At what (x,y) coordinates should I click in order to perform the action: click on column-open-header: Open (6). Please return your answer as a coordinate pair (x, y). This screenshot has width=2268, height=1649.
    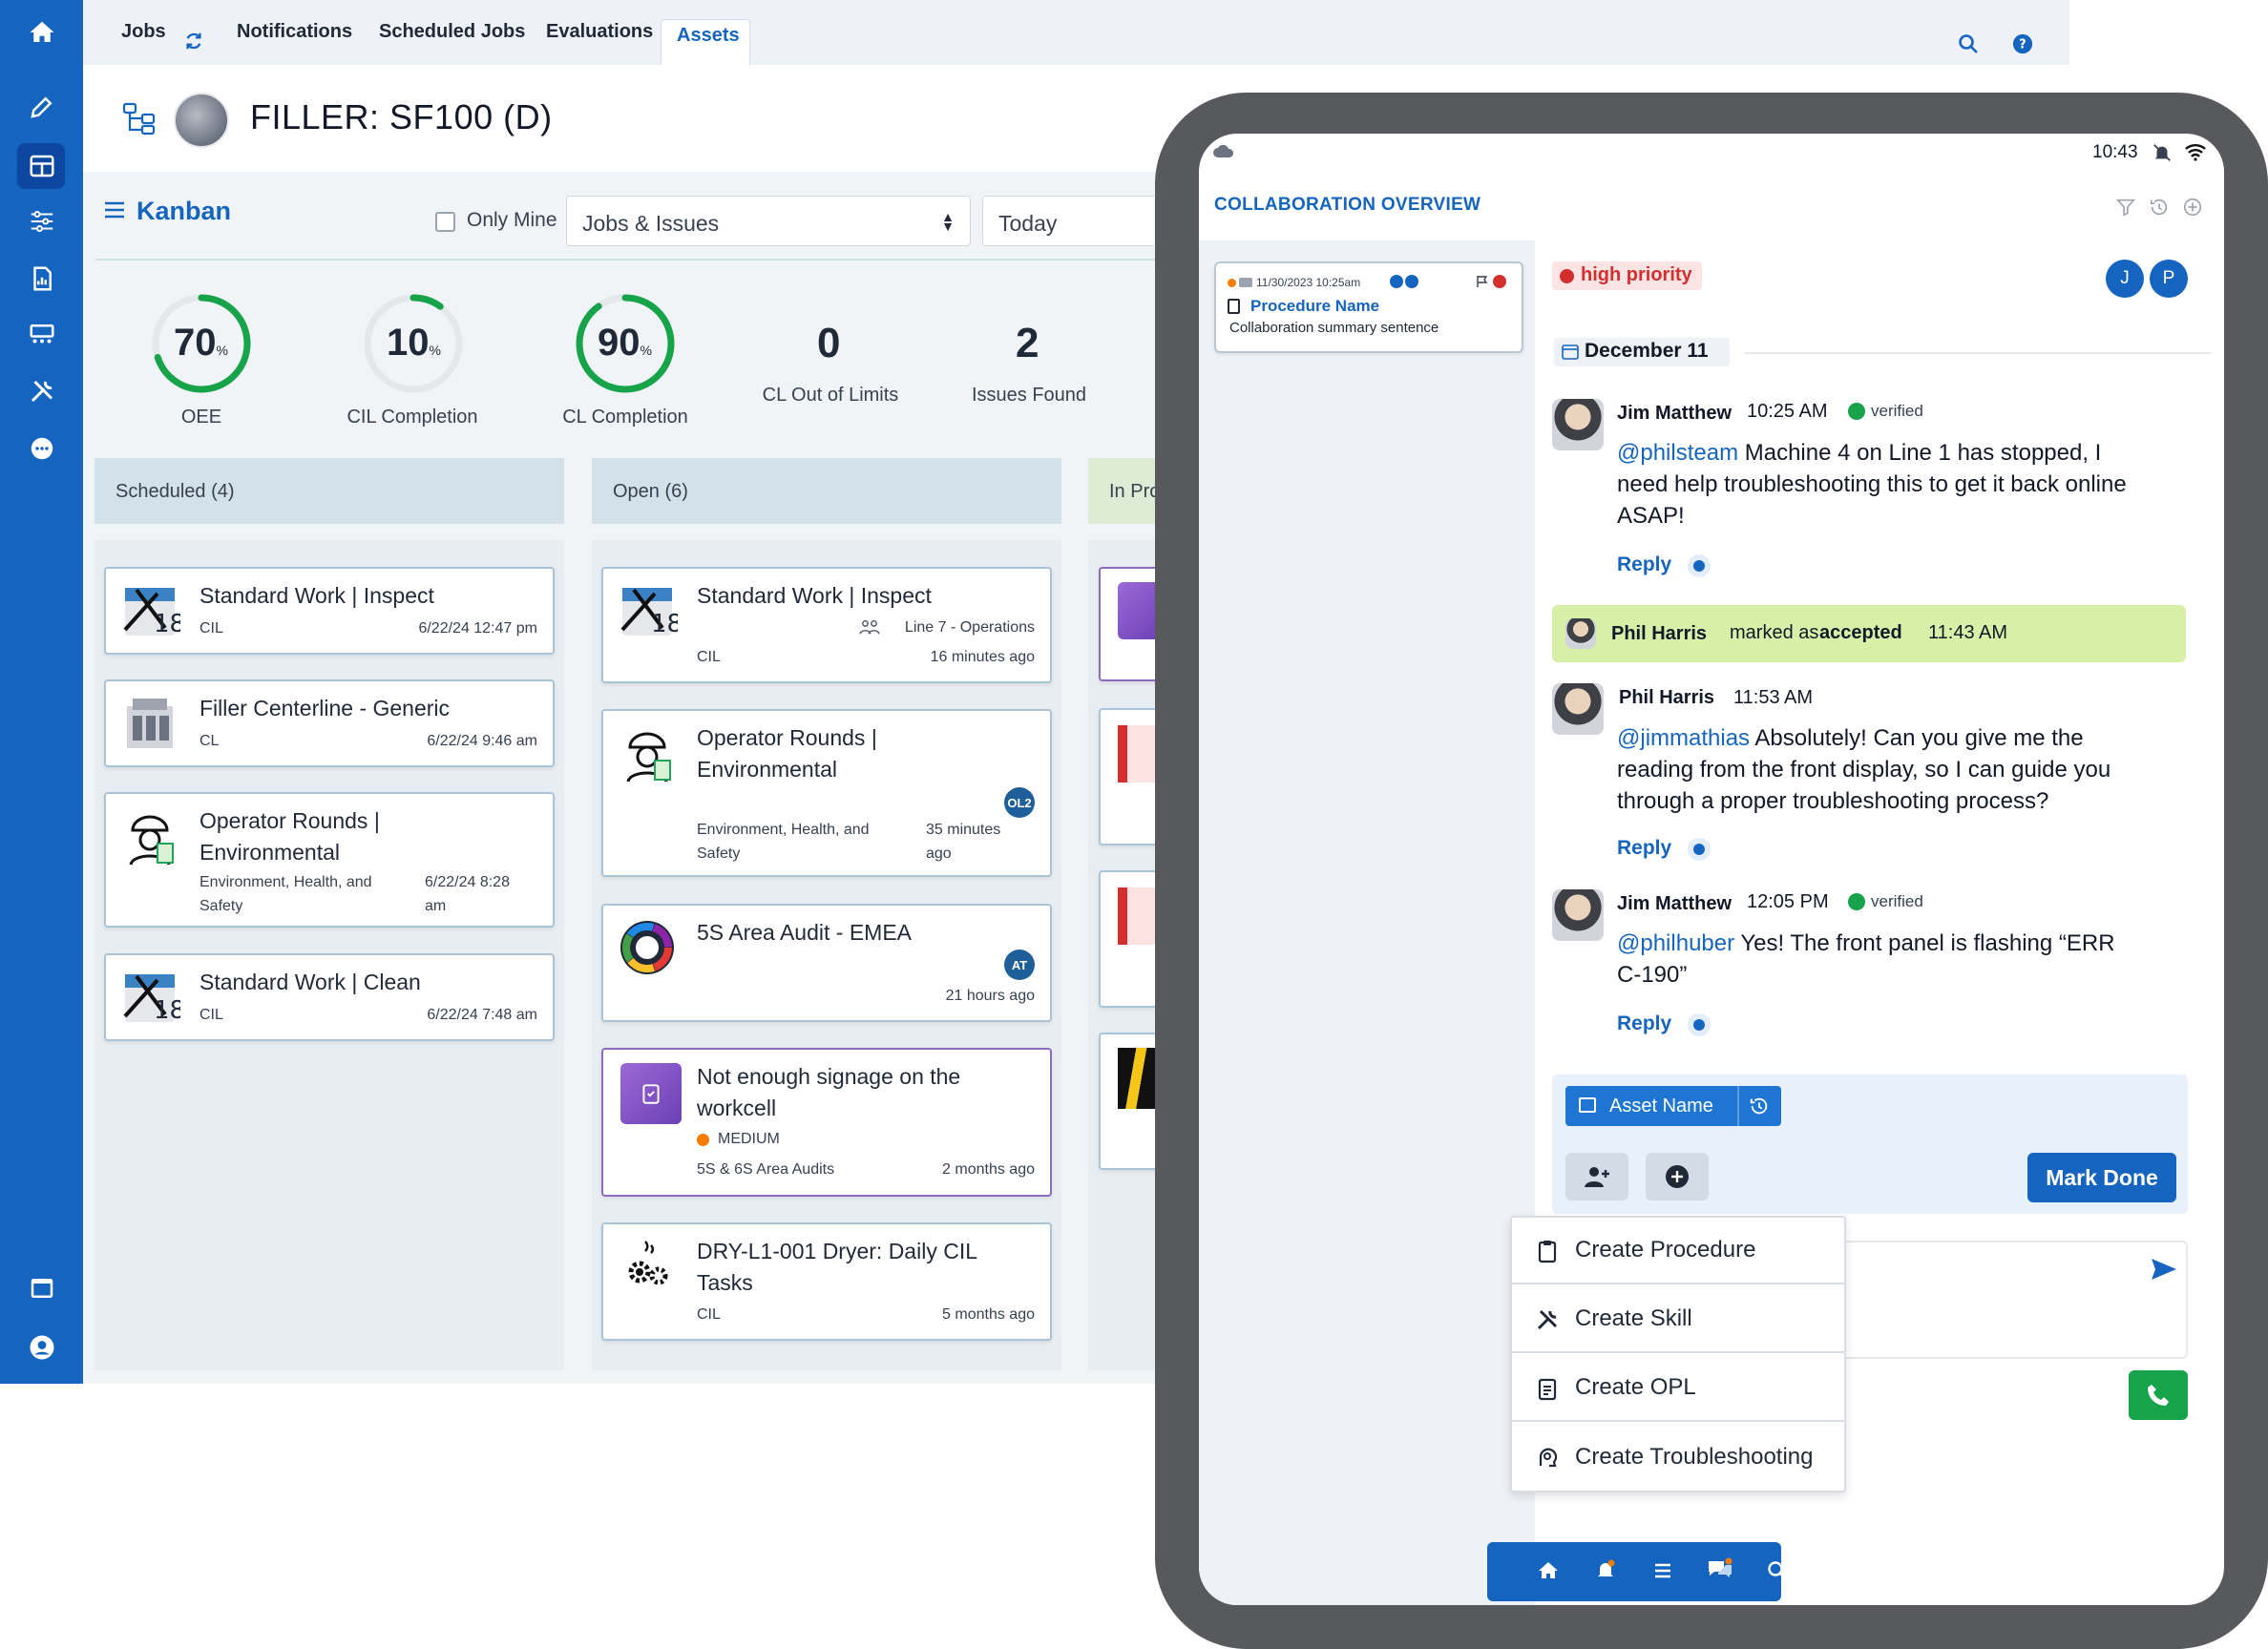
    Looking at the image, I should click on (827, 491).